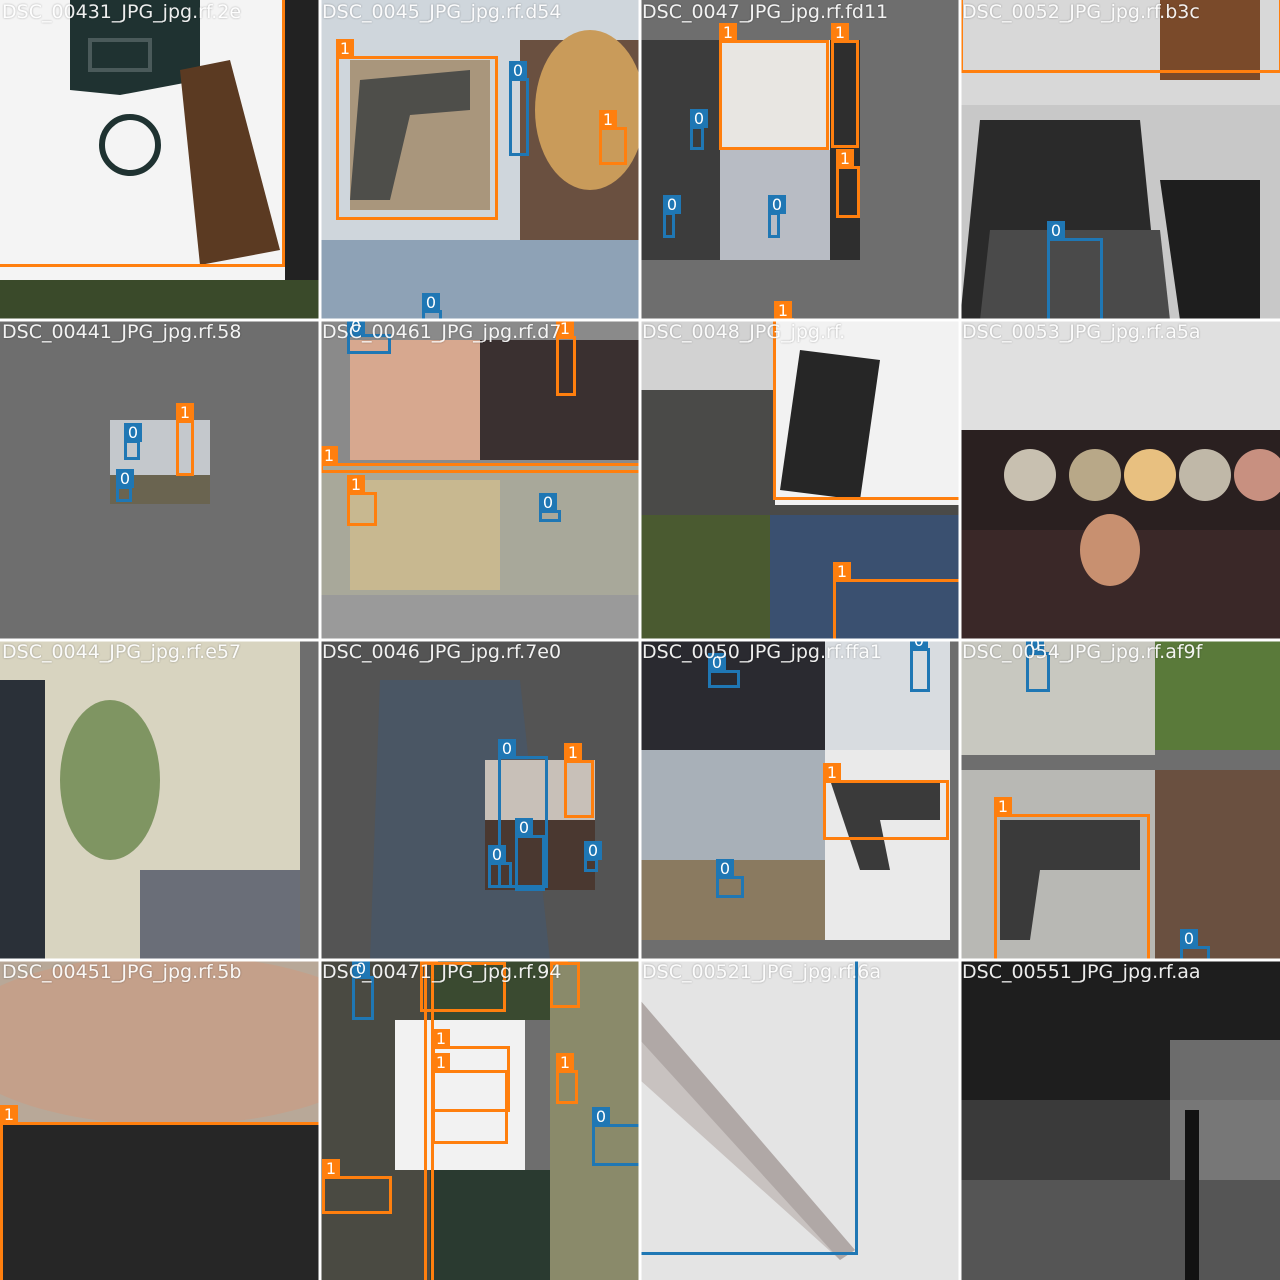 The height and width of the screenshot is (1280, 1280). What do you see at coordinates (480, 800) in the screenshot?
I see `tile-10: DSC_0046_JPG_jpg.rf.7e0 0 1 0 0 0` at bounding box center [480, 800].